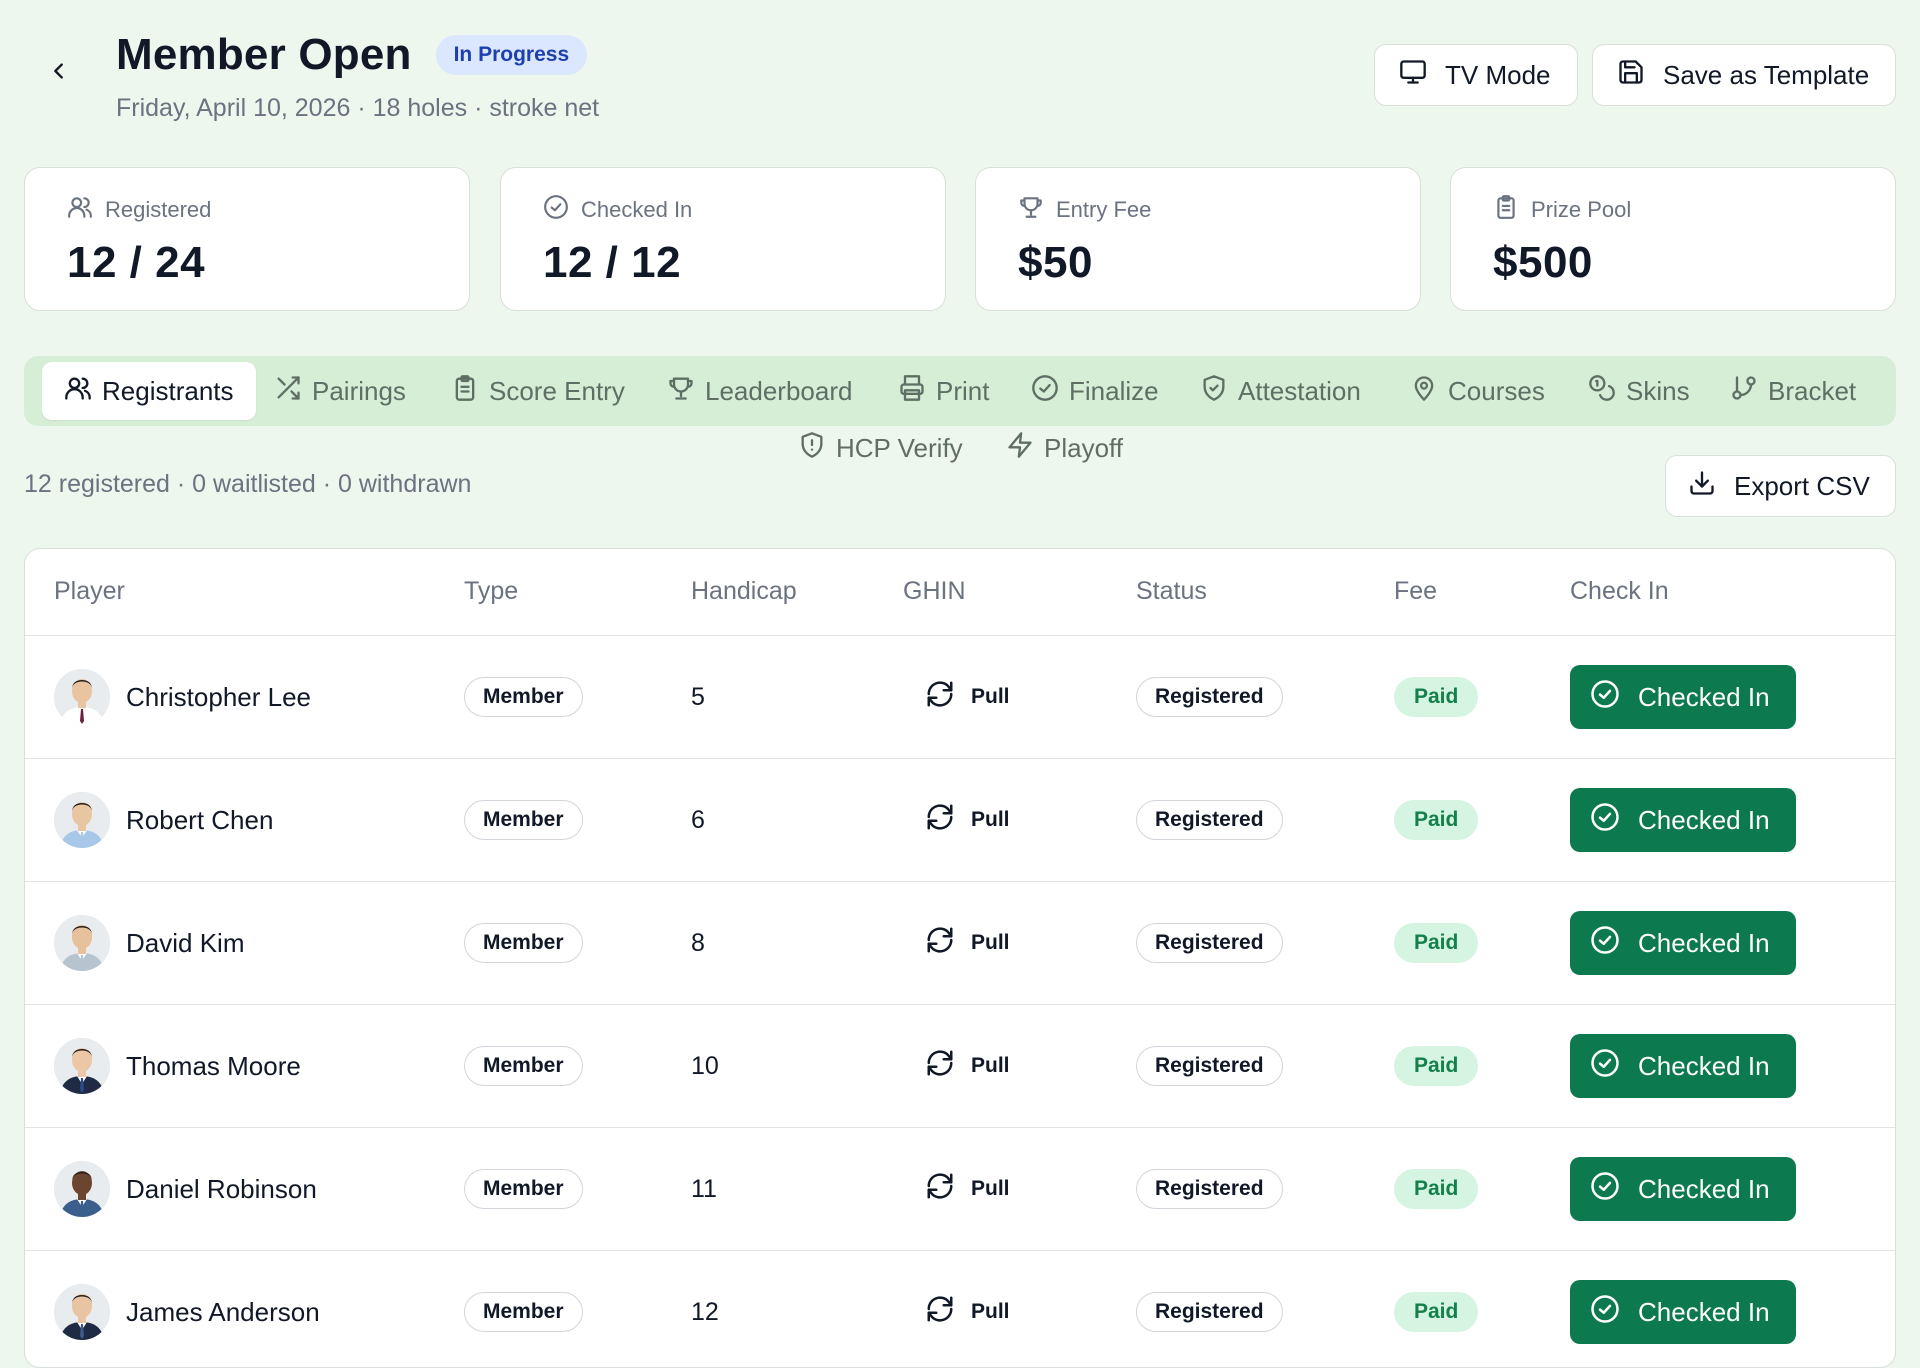 This screenshot has width=1920, height=1368. What do you see at coordinates (1114, 390) in the screenshot?
I see `tab-label: Finalize` at bounding box center [1114, 390].